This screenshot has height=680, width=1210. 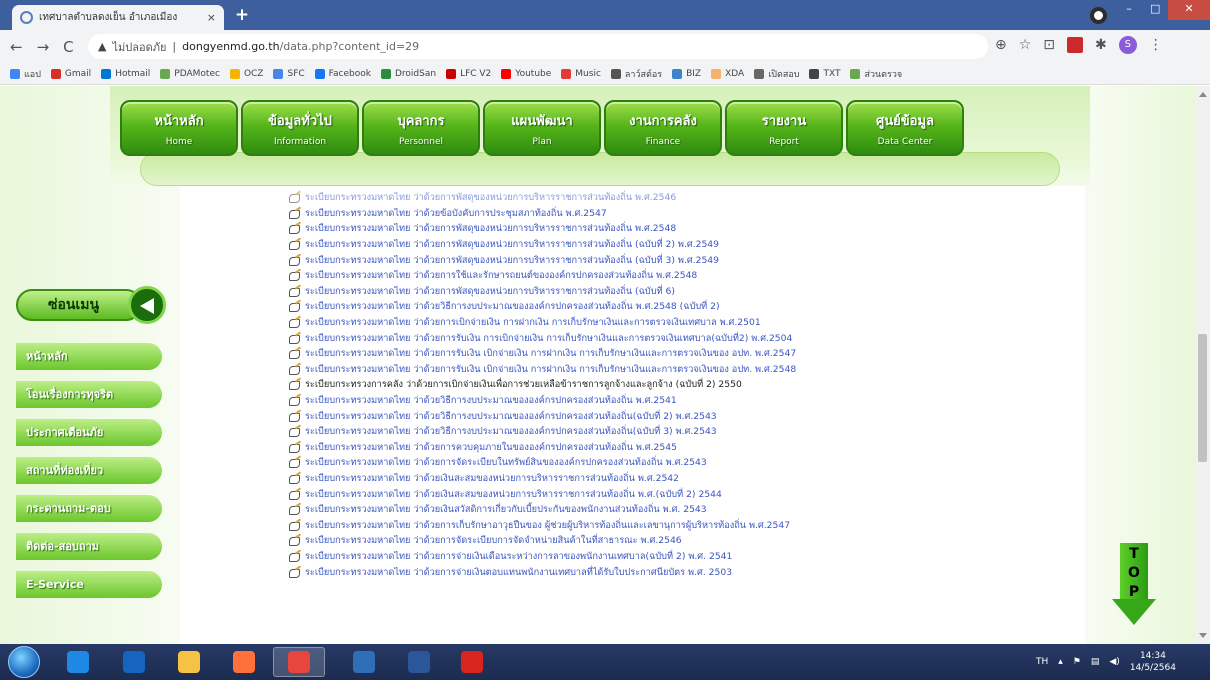 What do you see at coordinates (1095, 662) in the screenshot?
I see `network-icon: ▤` at bounding box center [1095, 662].